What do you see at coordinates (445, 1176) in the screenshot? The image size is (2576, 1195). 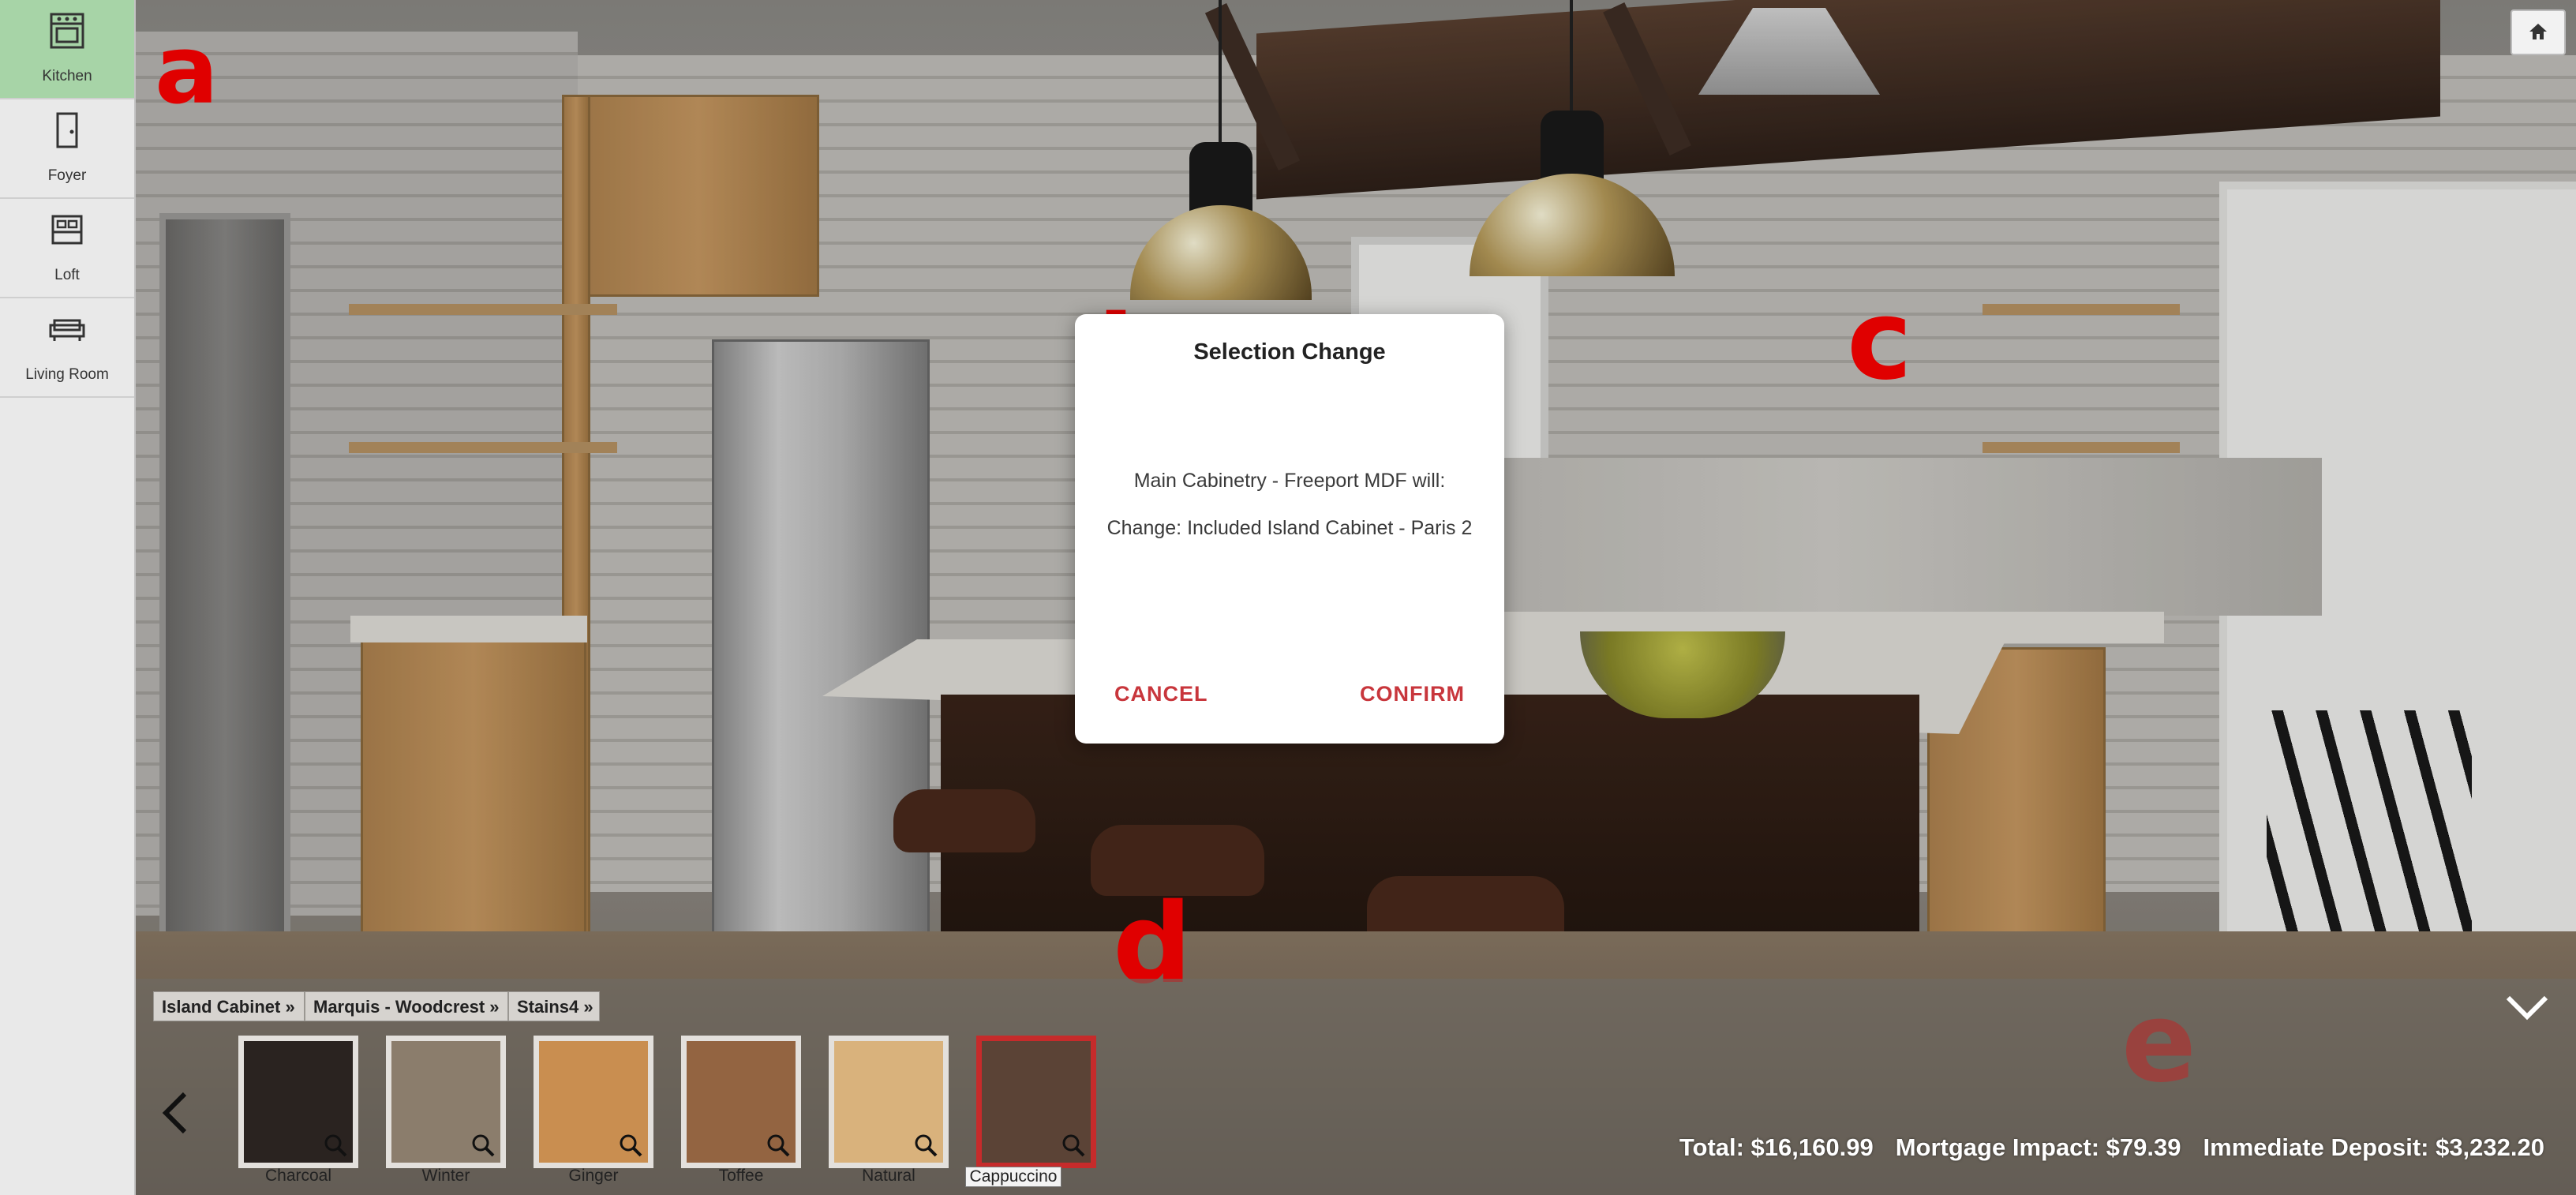 I see `swatch-label: Winter` at bounding box center [445, 1176].